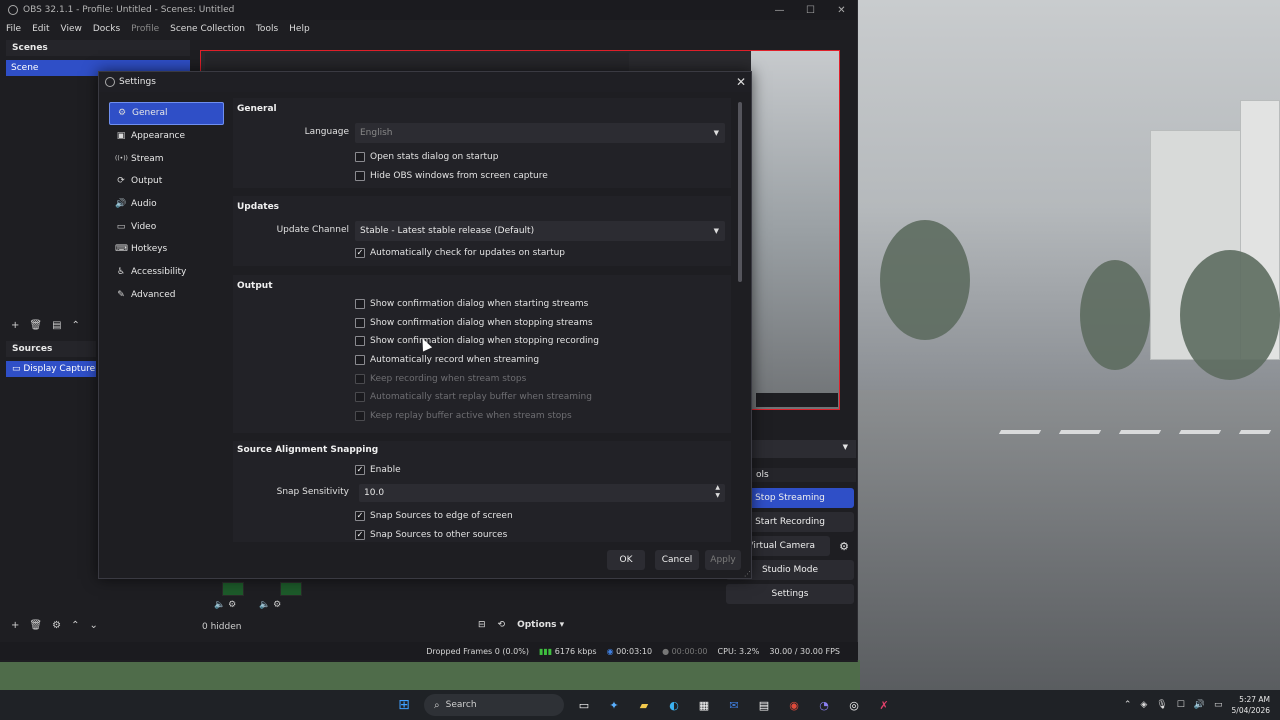  I want to click on add-scene-icon: +, so click(15, 325).